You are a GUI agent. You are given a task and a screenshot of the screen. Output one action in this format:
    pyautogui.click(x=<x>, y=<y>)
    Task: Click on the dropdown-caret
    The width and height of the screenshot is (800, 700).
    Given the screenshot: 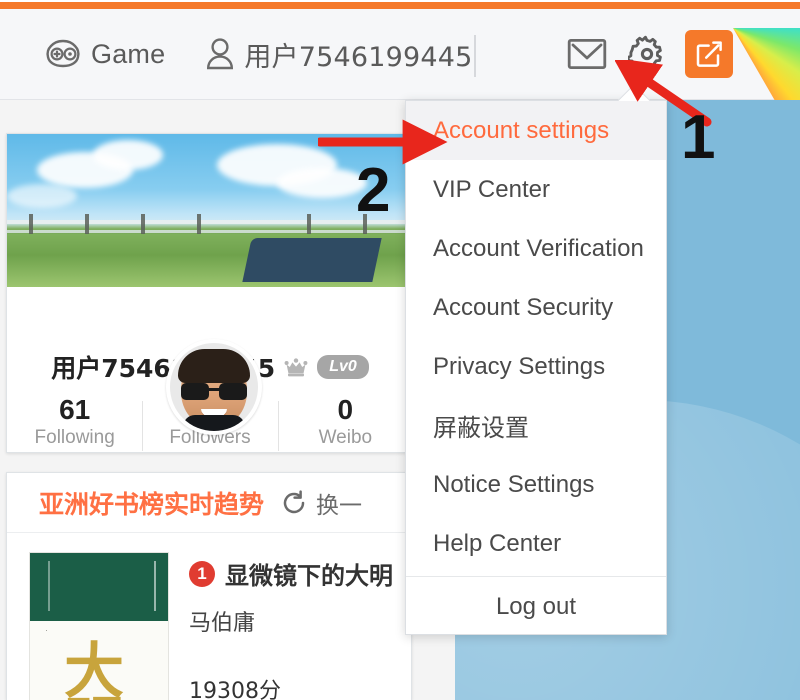 What is the action you would take?
    pyautogui.click(x=634, y=92)
    